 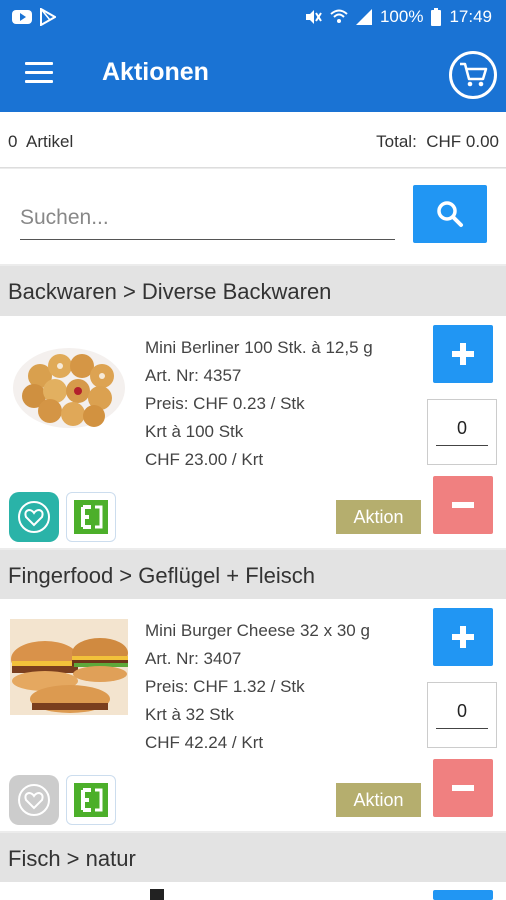 I want to click on category-header: Fisch > natur, so click(x=253, y=858).